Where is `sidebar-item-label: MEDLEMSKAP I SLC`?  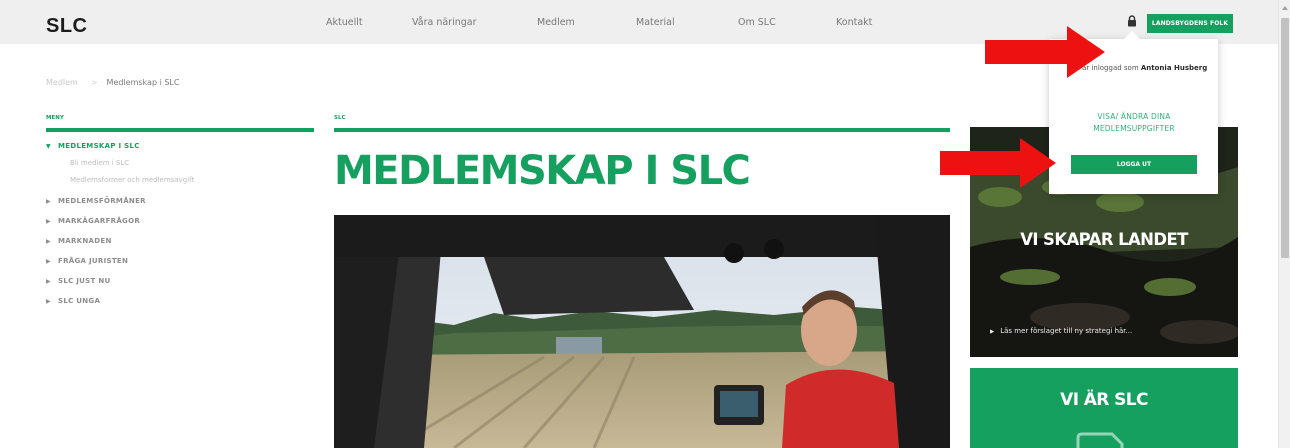
sidebar-item-label: MEDLEMSKAP I SLC is located at coordinates (99, 146).